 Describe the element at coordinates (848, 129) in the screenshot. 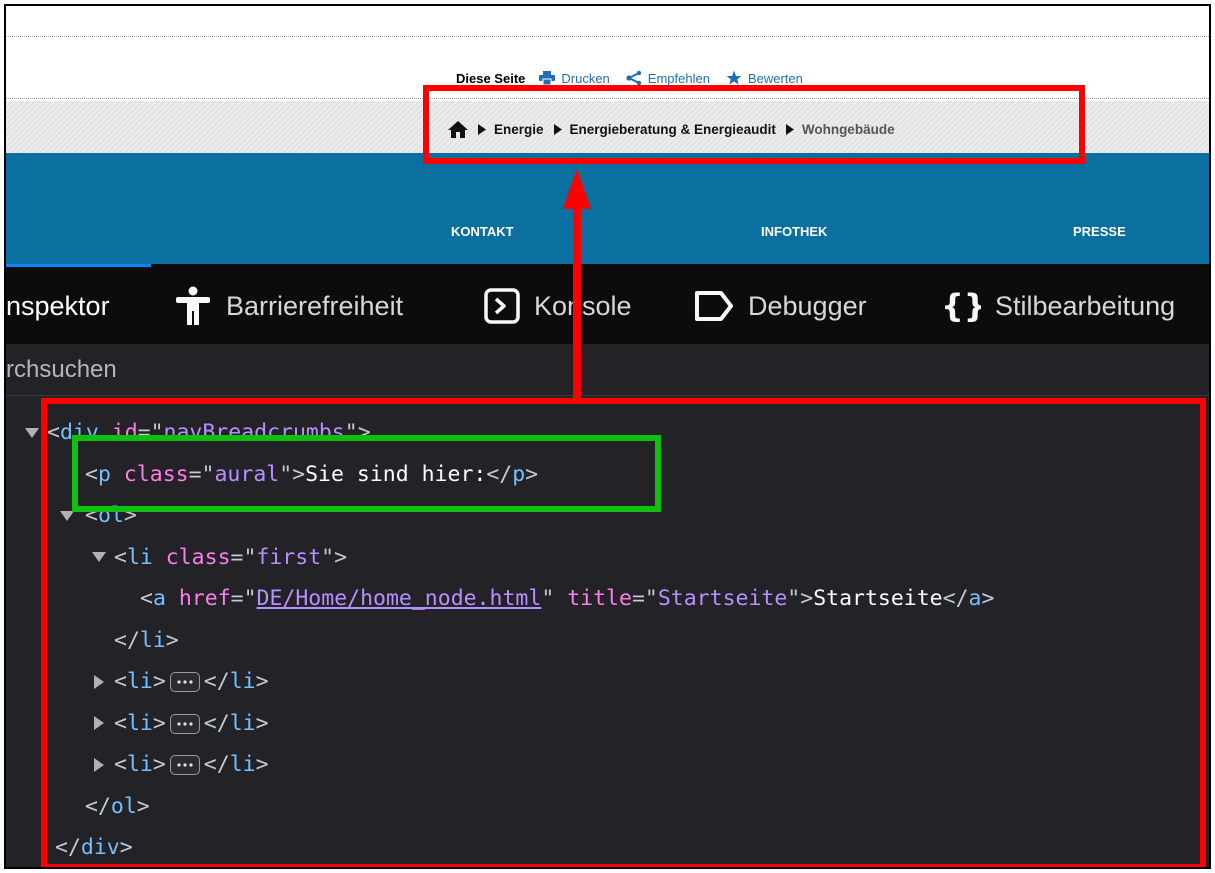

I see `breadcrumb-current: Wohngebäude` at that location.